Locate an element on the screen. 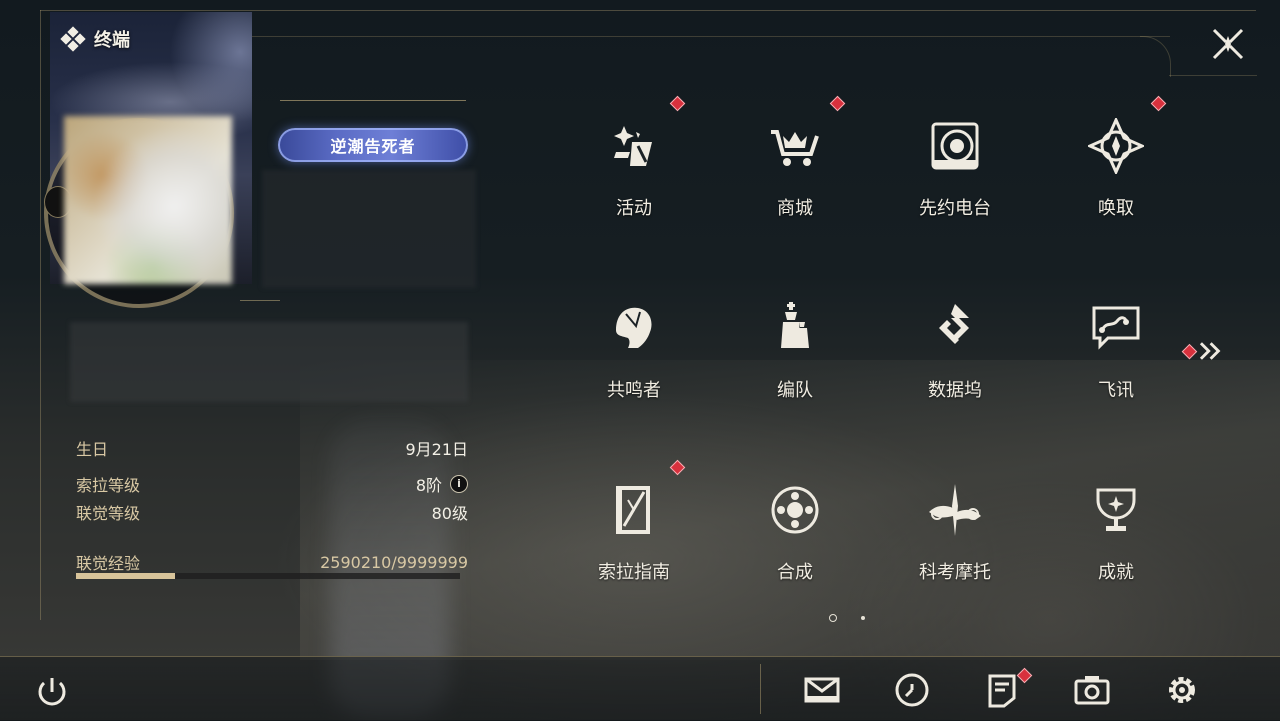  info-icon: i is located at coordinates (459, 484).